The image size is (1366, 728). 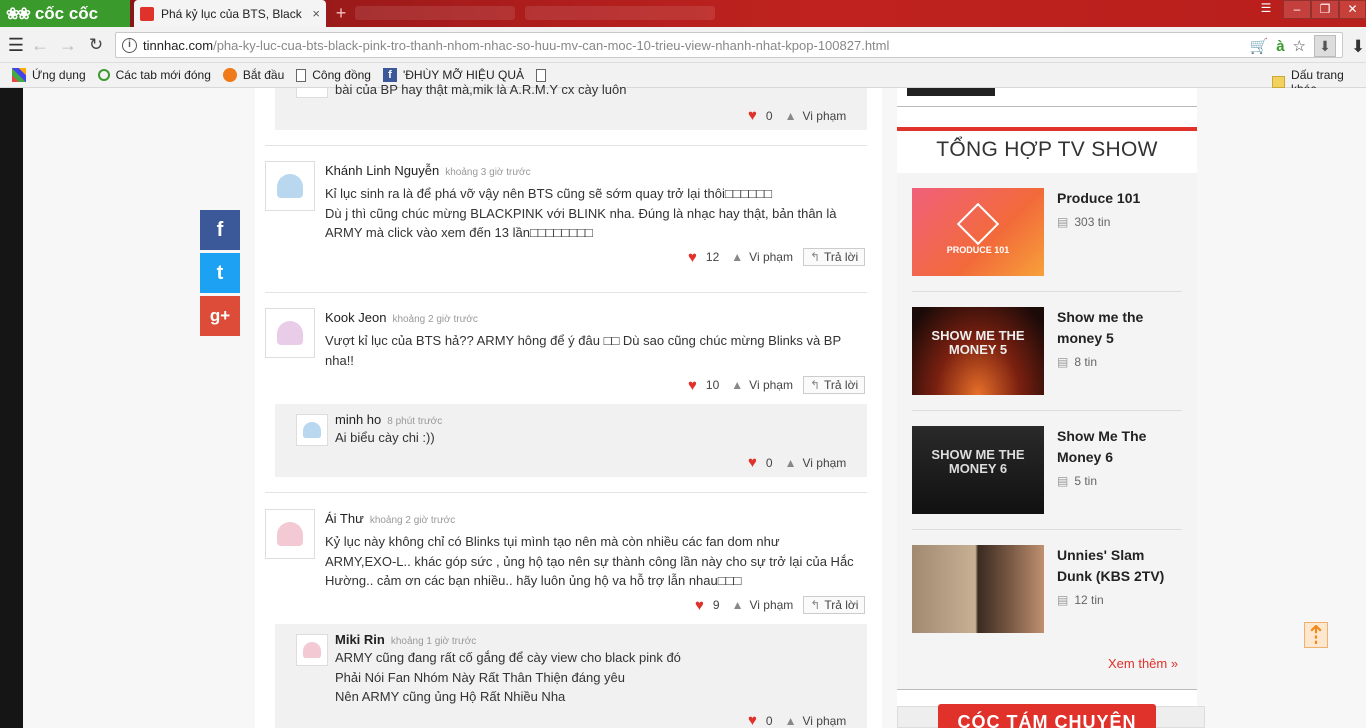 What do you see at coordinates (1047, 149) in the screenshot?
I see `section-title: TỔNG HỢP TV SHOW` at bounding box center [1047, 149].